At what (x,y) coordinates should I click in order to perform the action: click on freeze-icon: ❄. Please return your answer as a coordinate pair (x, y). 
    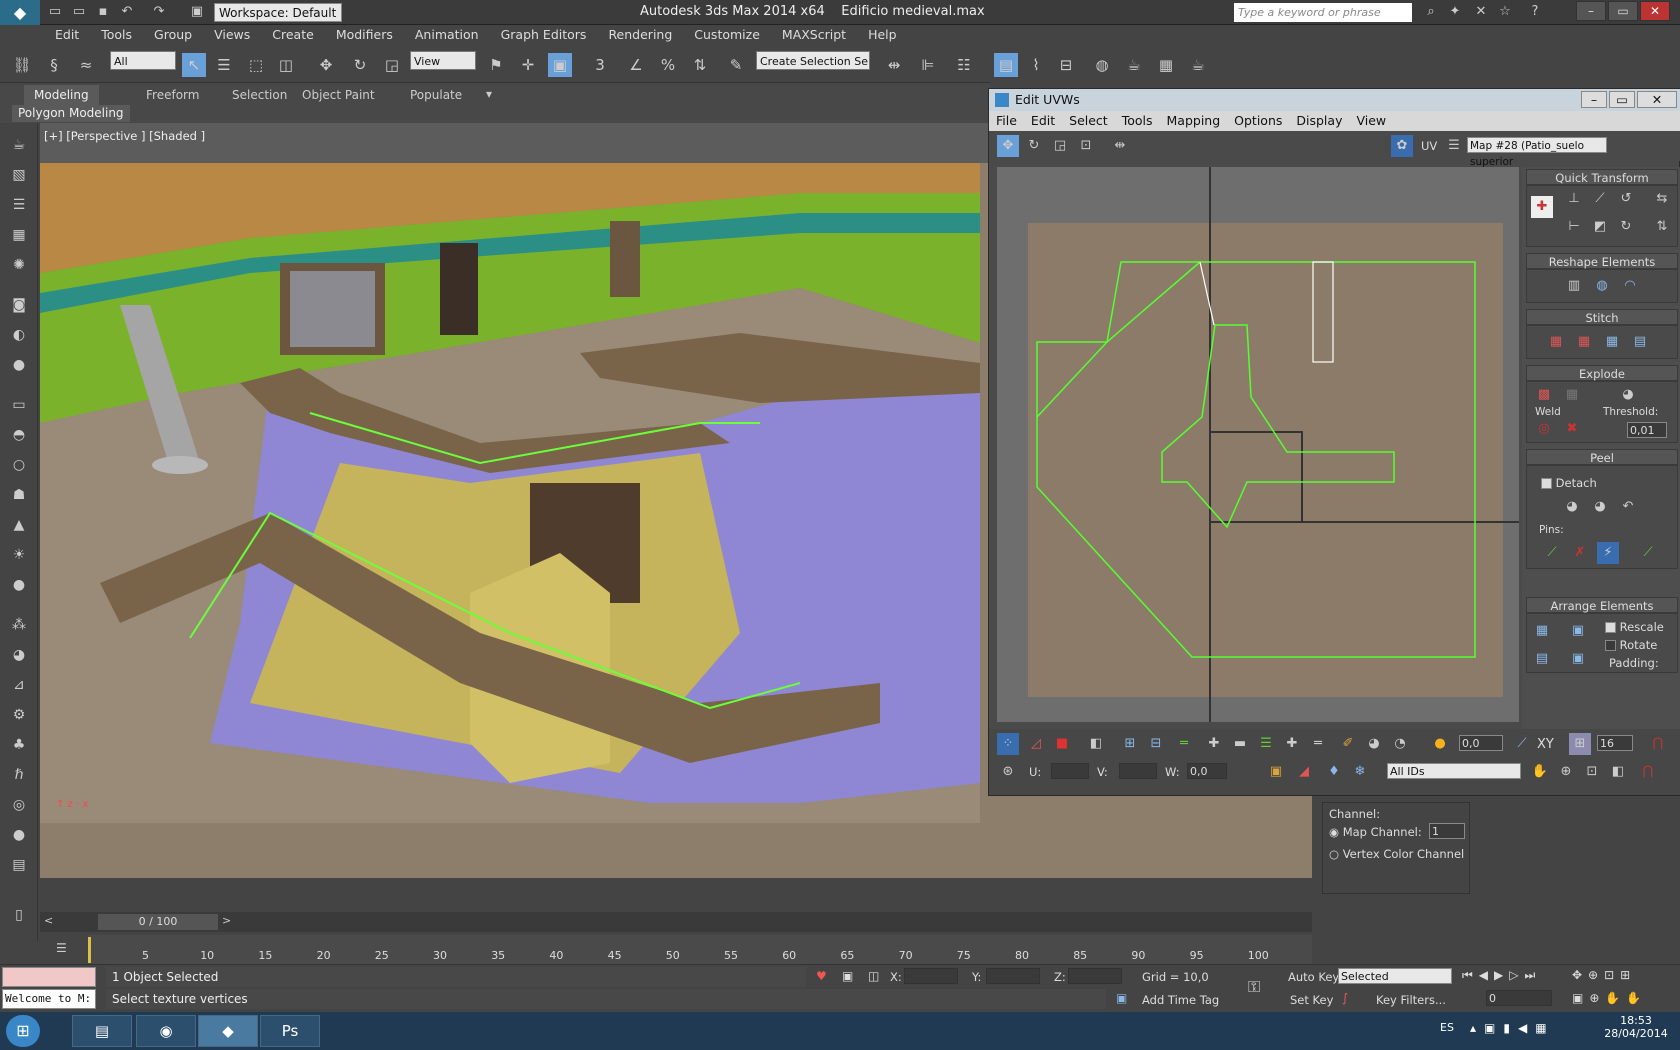
    Looking at the image, I should click on (1360, 772).